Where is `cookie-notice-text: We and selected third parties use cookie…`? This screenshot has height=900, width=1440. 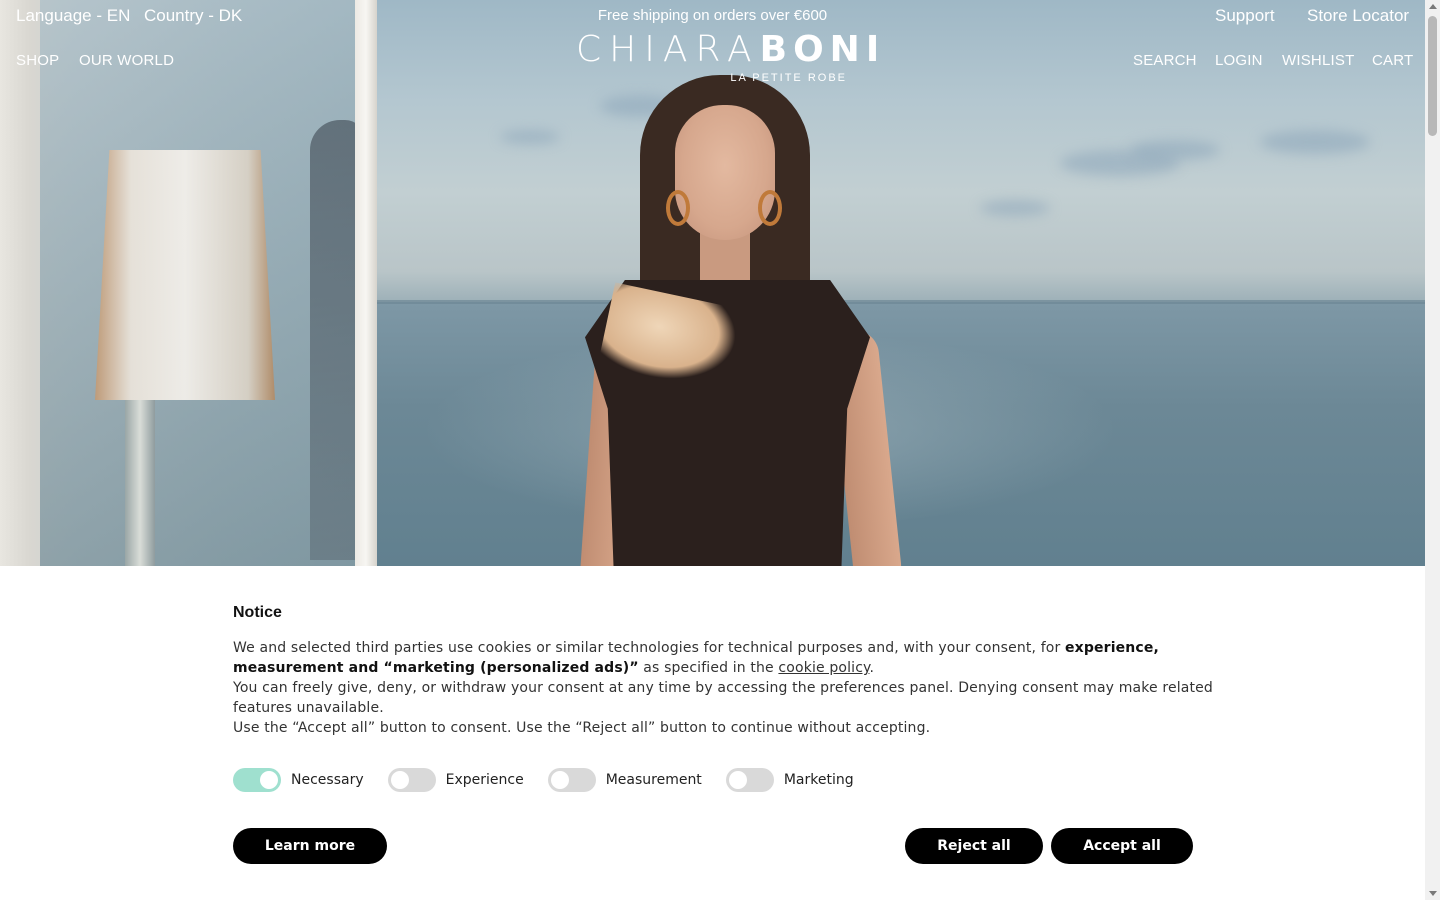
cookie-notice-text: We and selected third parties use cookie… is located at coordinates (723, 688).